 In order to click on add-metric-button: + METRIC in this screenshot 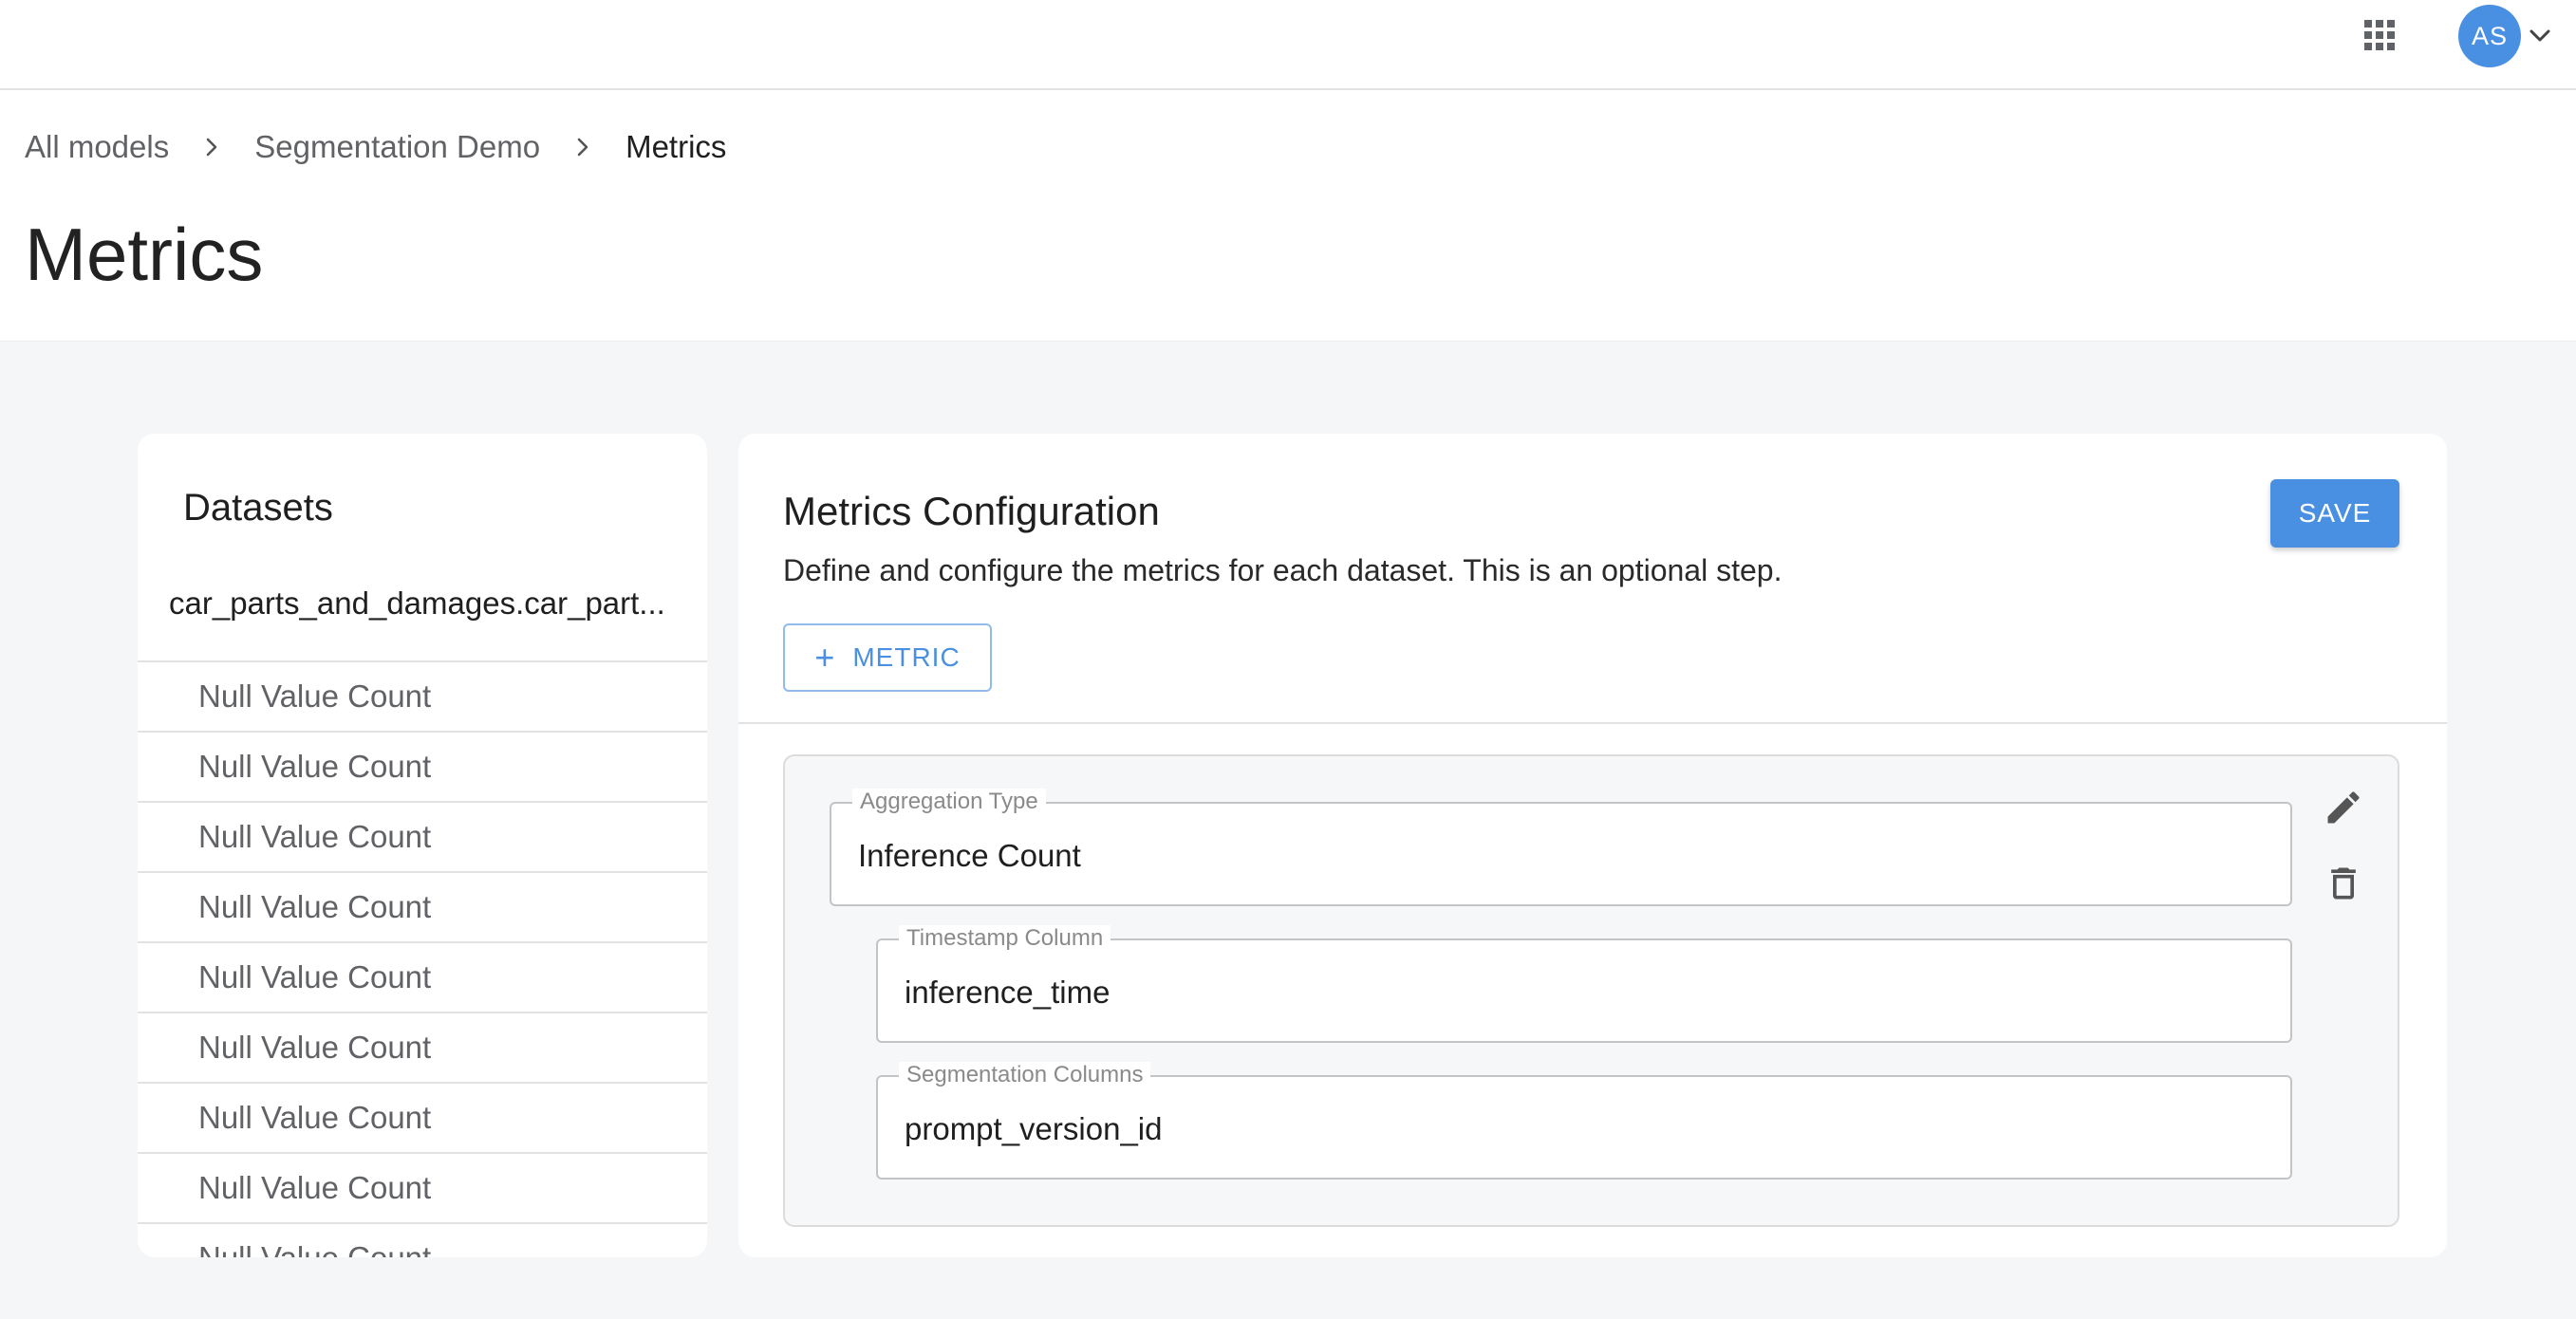, I will do `click(887, 657)`.